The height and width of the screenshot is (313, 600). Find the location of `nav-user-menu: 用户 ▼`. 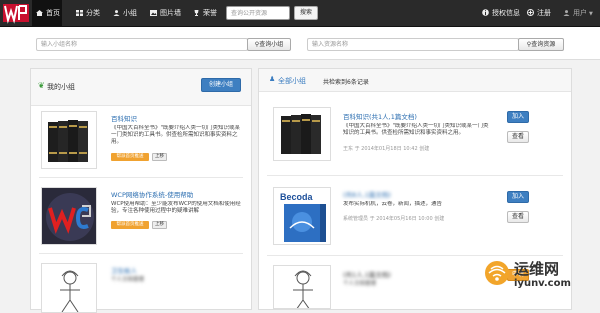

nav-user-menu: 用户 ▼ is located at coordinates (578, 13).